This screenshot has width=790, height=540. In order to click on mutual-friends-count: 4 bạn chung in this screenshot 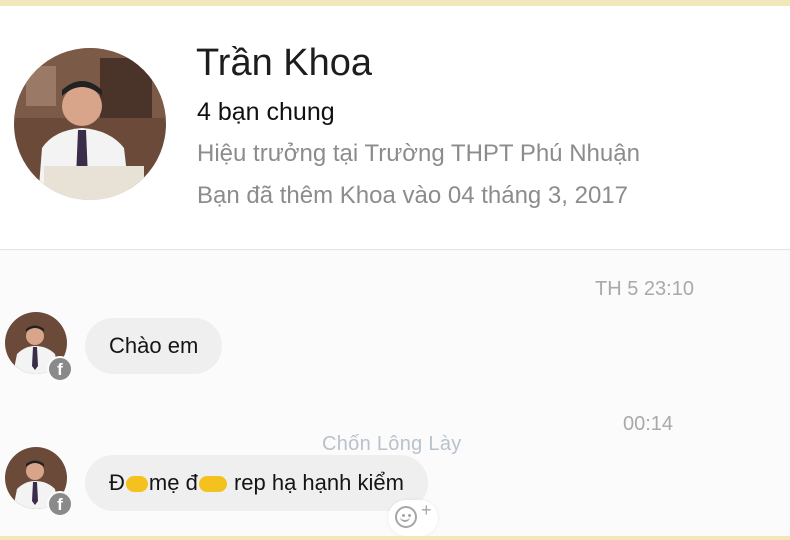, I will do `click(266, 112)`.